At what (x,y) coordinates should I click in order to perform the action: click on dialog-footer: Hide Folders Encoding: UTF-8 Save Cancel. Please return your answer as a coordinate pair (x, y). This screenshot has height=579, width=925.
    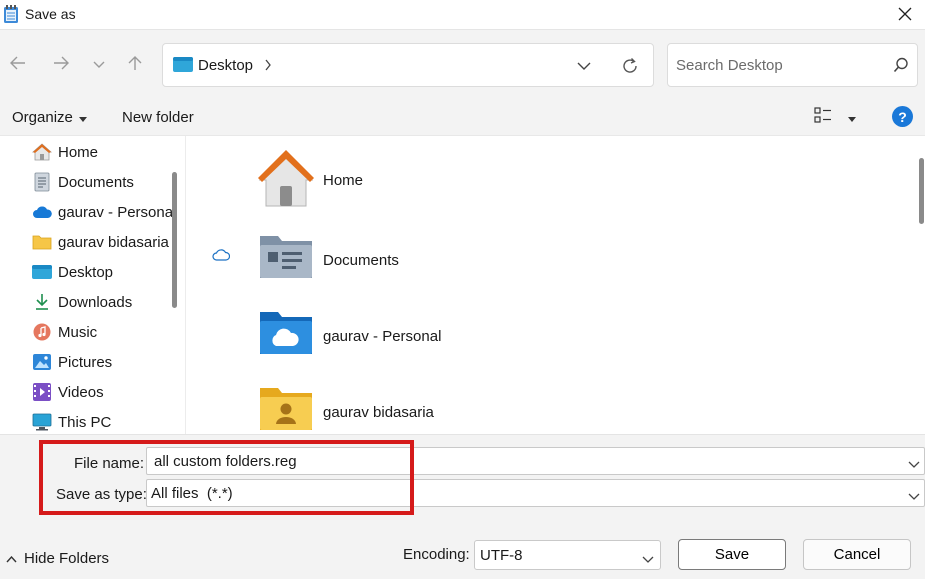
    Looking at the image, I should click on (462, 547).